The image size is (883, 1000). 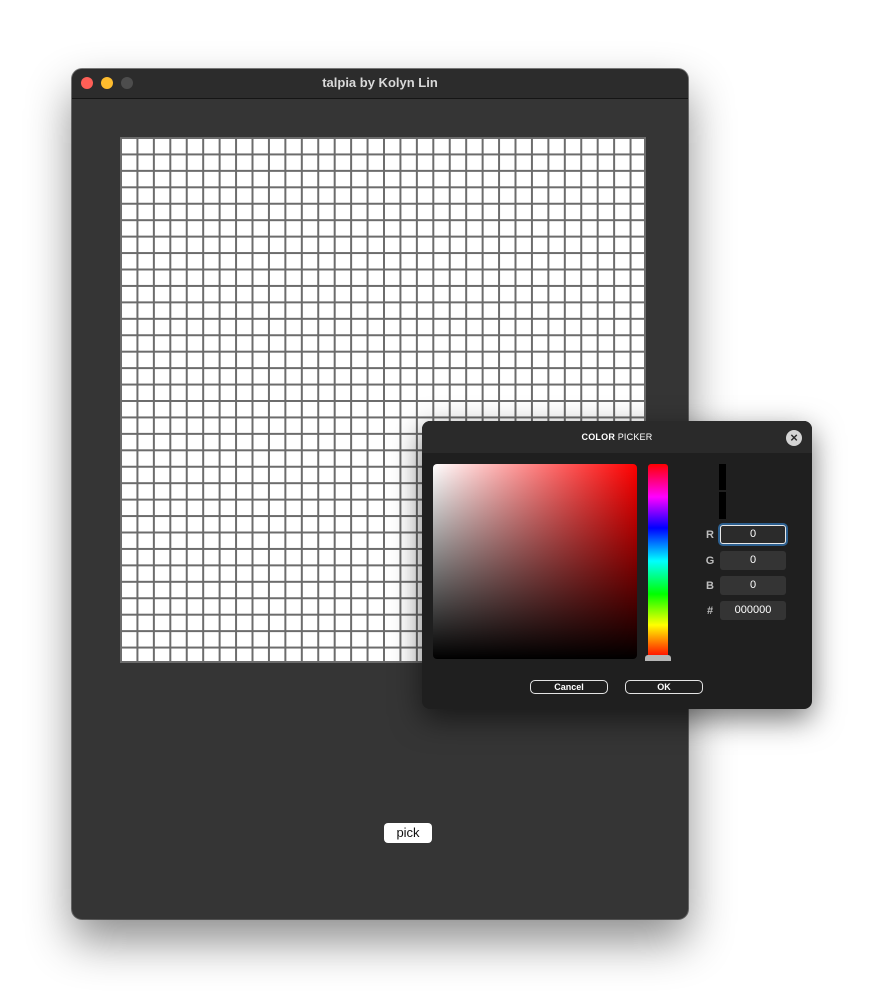 I want to click on ok-button: OK, so click(x=664, y=687).